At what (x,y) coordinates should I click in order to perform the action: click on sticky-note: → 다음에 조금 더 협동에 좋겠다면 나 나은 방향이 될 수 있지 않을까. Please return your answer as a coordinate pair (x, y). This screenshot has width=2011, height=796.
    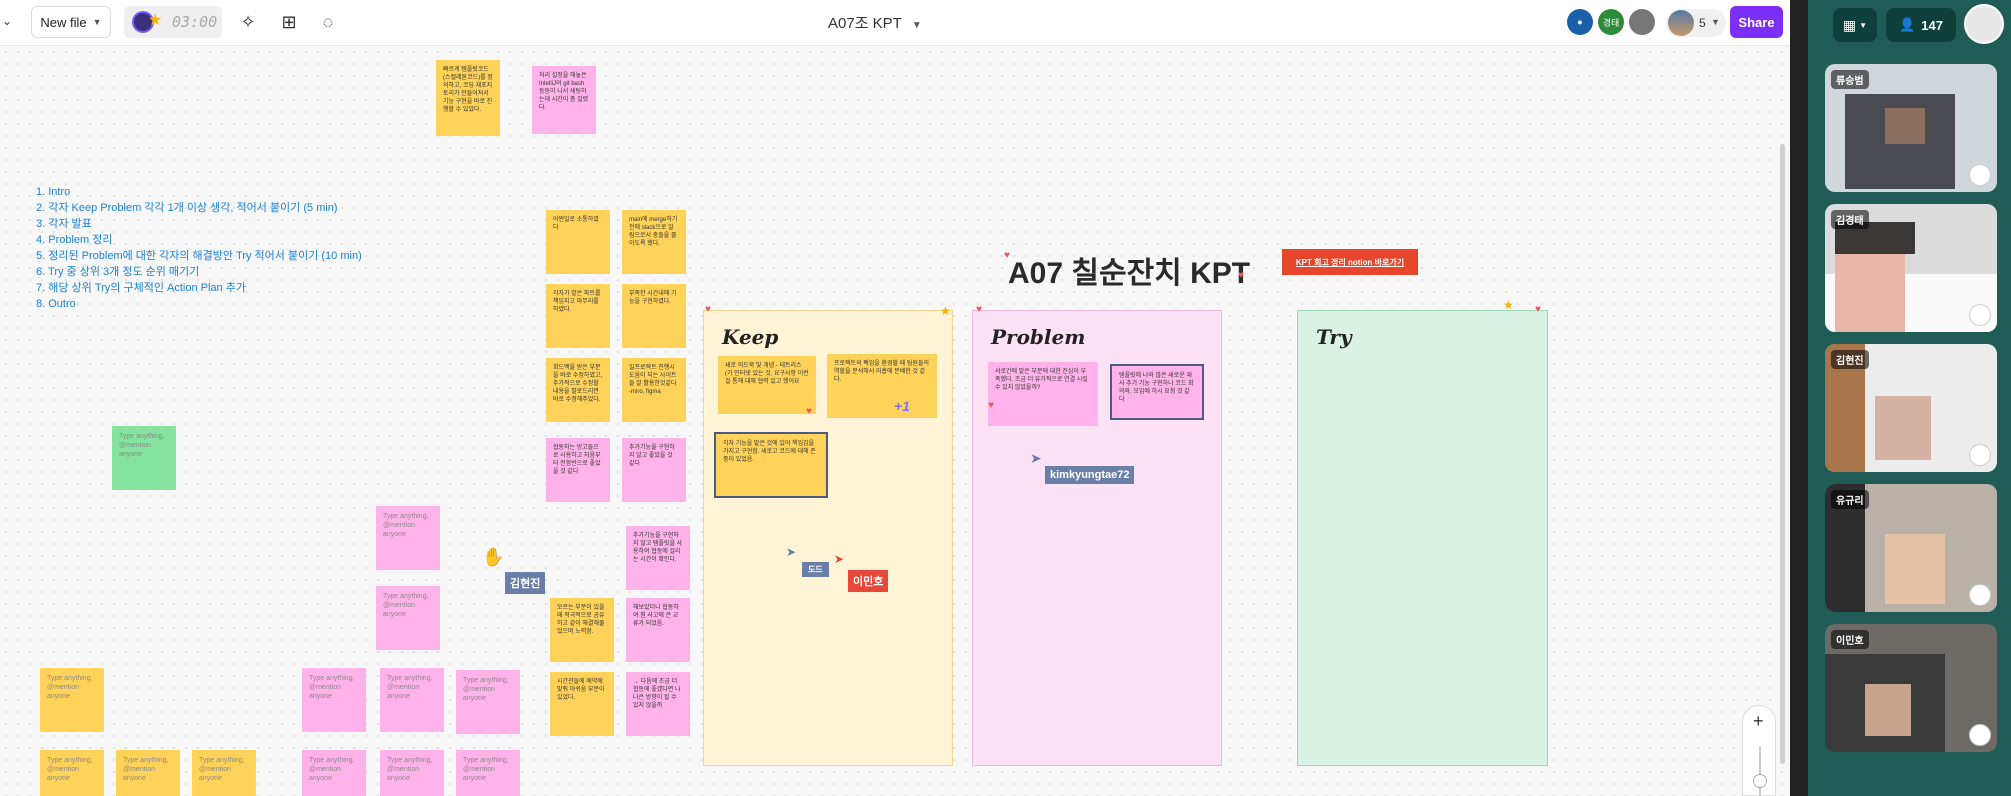
    Looking at the image, I should click on (658, 704).